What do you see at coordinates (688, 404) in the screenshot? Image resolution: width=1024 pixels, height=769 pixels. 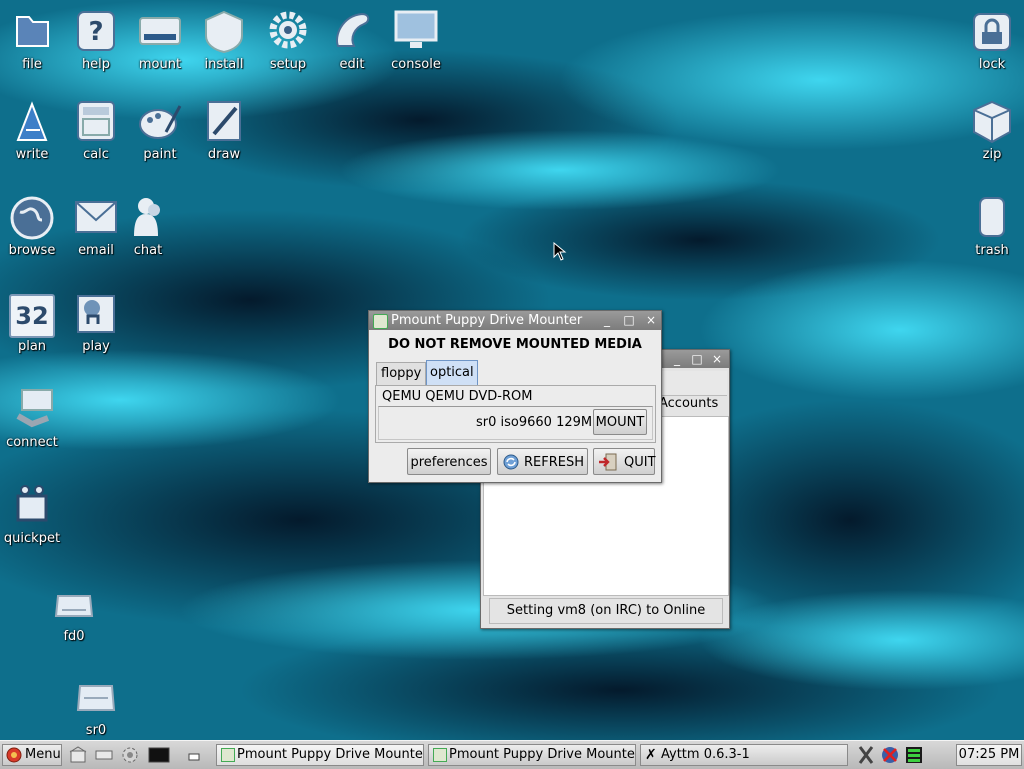 I see `ayttm-accounts-tab: Accounts` at bounding box center [688, 404].